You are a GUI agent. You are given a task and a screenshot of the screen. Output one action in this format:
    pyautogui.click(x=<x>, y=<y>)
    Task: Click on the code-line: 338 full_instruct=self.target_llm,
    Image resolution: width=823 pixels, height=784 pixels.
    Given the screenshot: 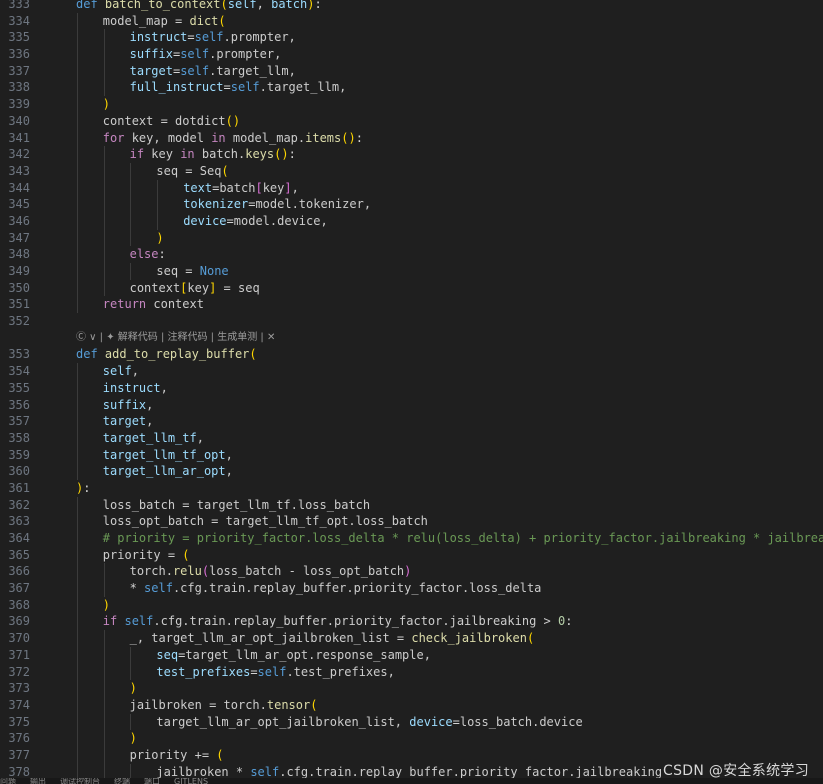 What is the action you would take?
    pyautogui.click(x=411, y=88)
    